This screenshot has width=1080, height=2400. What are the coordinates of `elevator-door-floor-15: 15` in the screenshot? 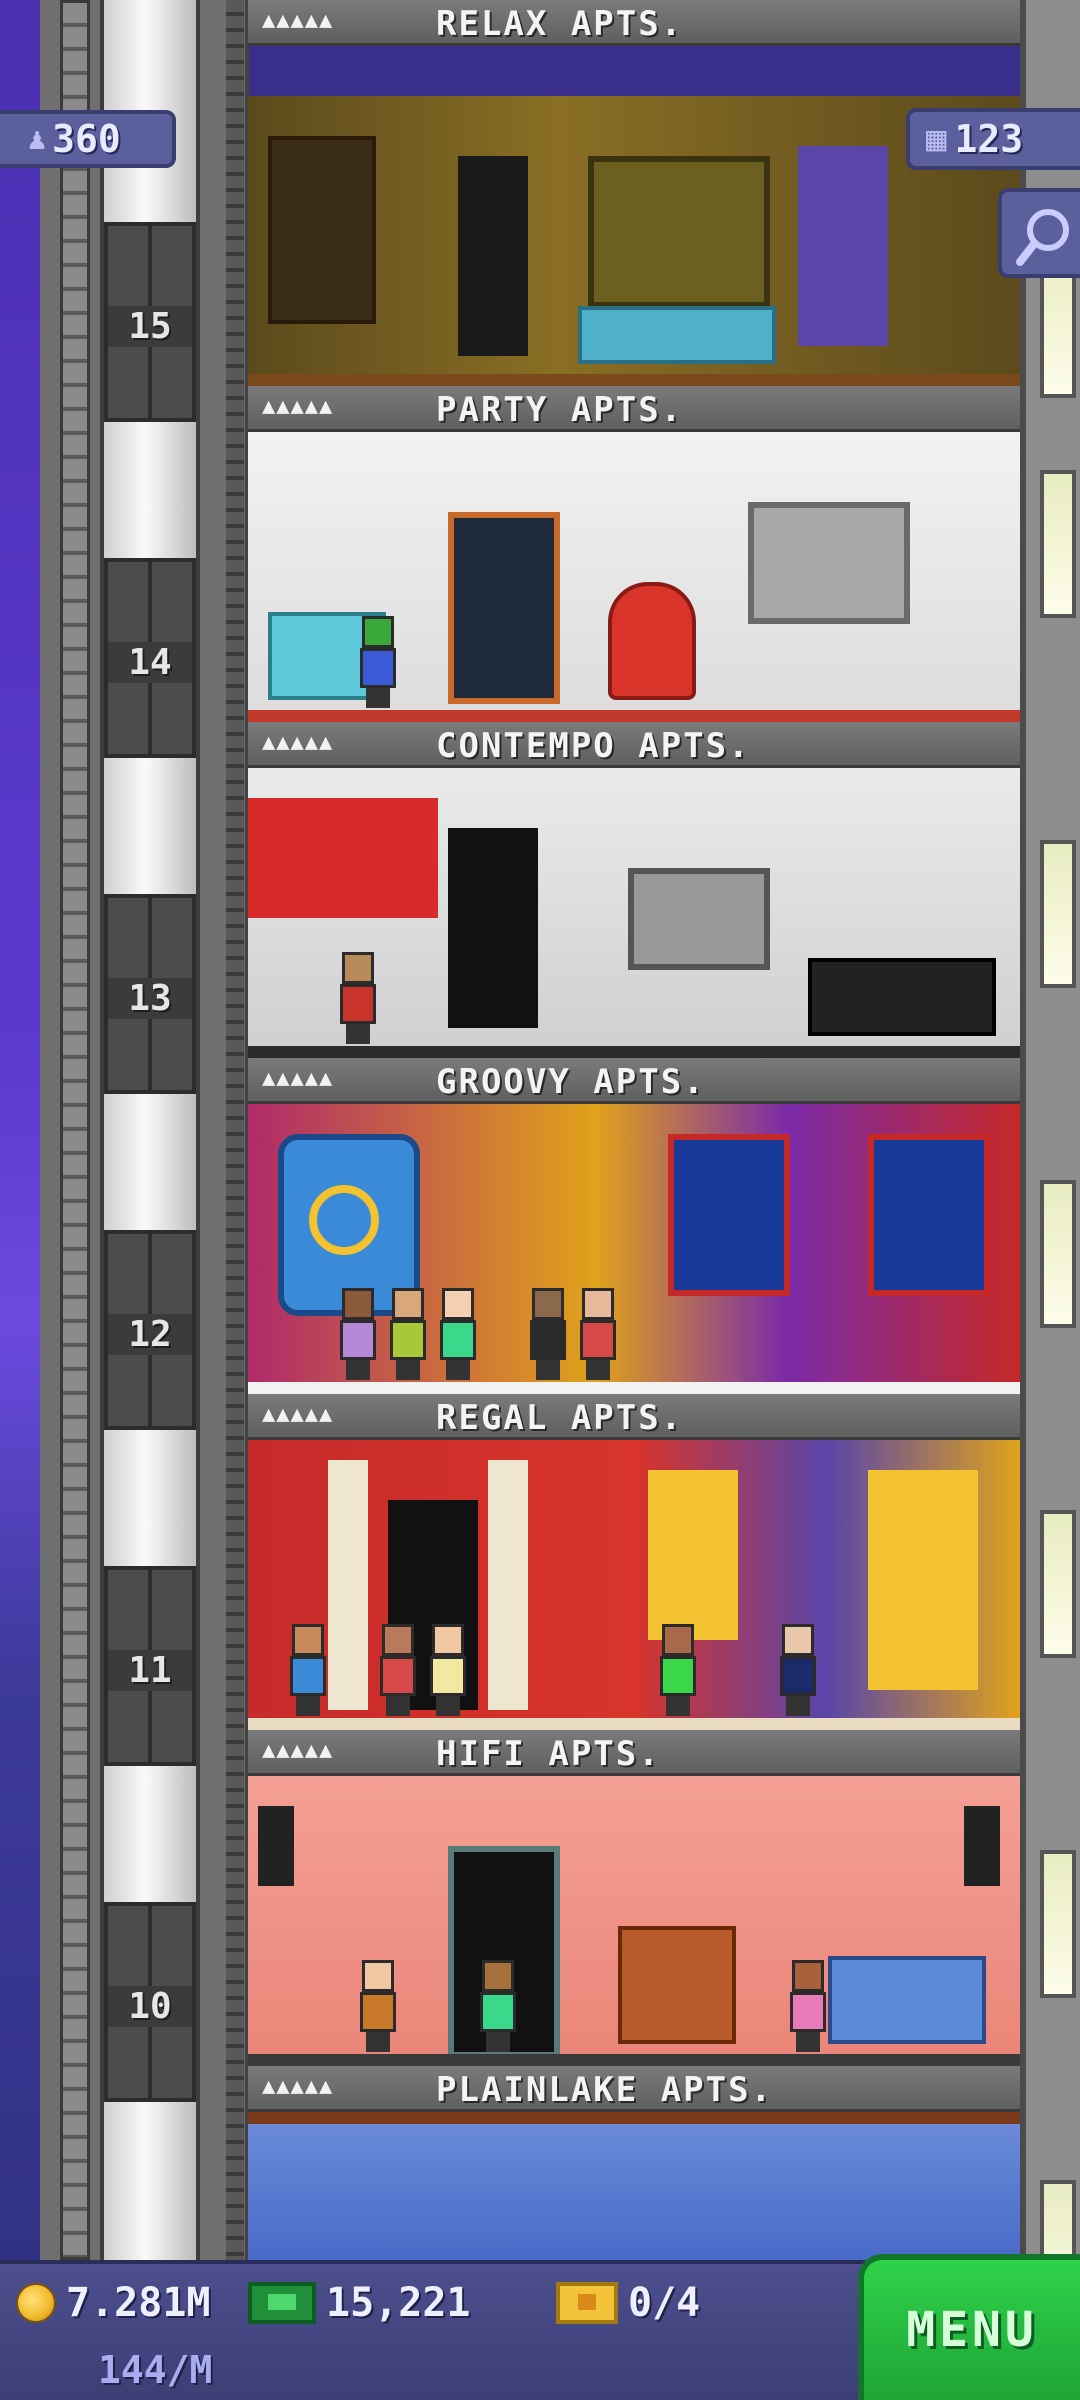 It's located at (150, 322).